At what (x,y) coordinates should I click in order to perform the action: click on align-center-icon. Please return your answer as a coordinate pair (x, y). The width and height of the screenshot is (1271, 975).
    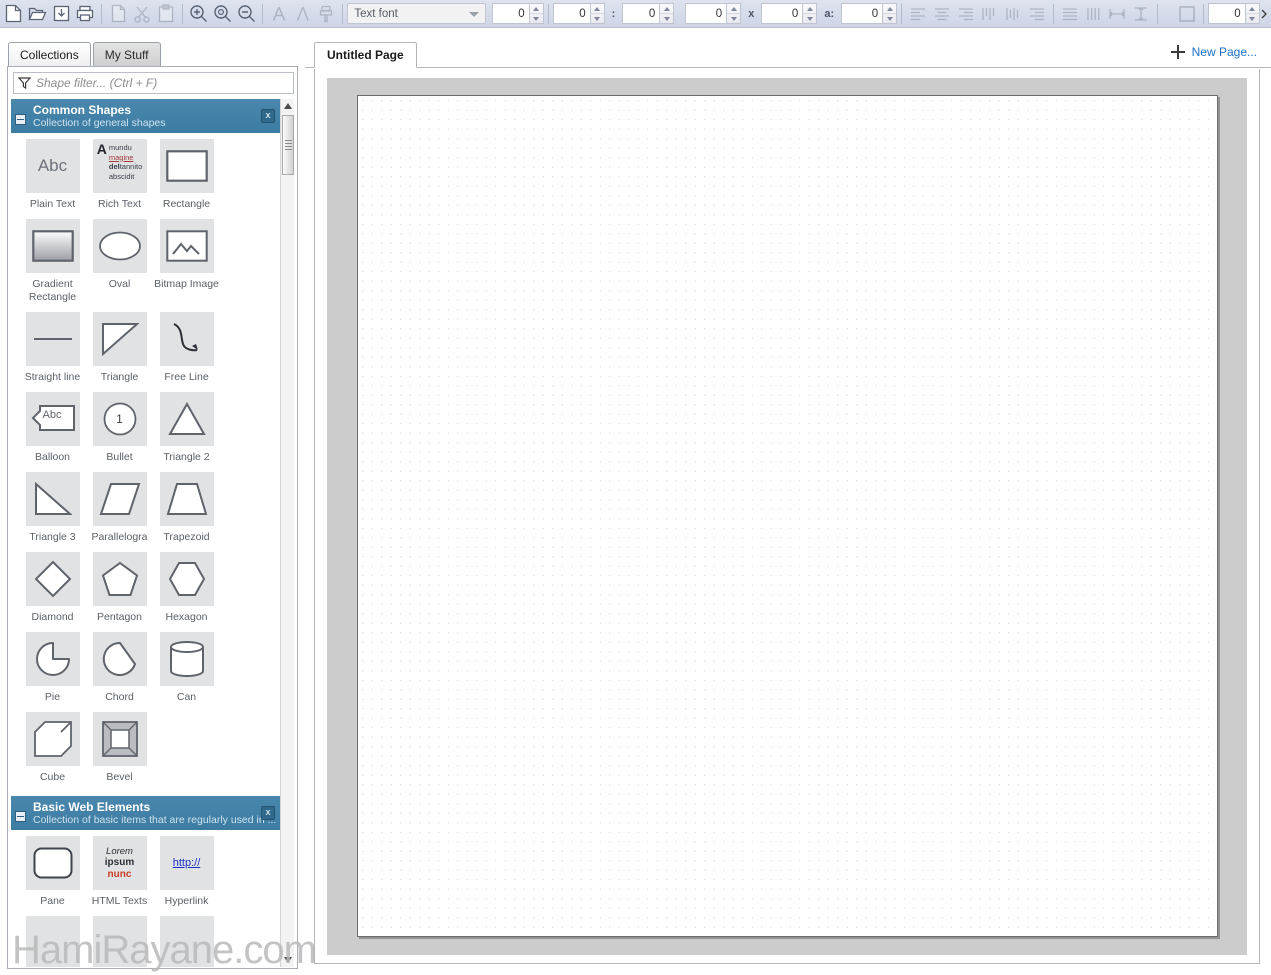
    Looking at the image, I should click on (942, 14).